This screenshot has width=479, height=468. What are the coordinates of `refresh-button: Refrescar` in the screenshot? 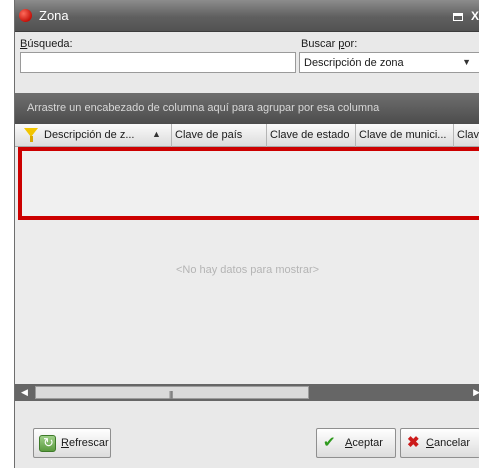 It's located at (72, 443).